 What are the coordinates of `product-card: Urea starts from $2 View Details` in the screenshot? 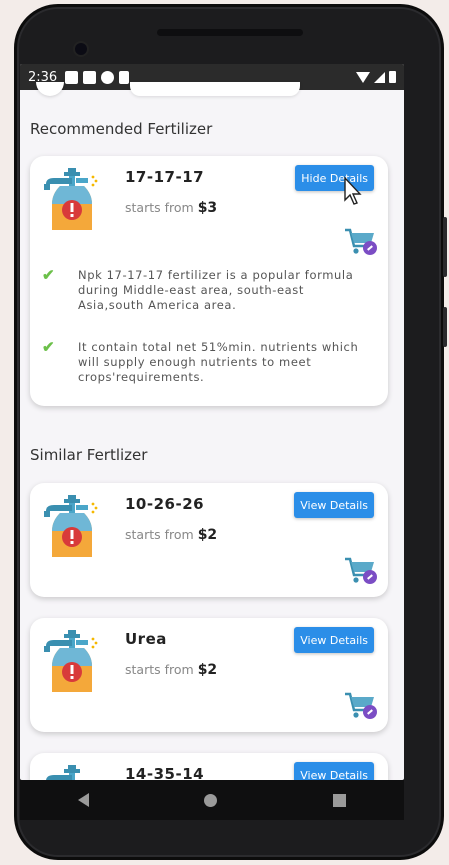 It's located at (209, 675).